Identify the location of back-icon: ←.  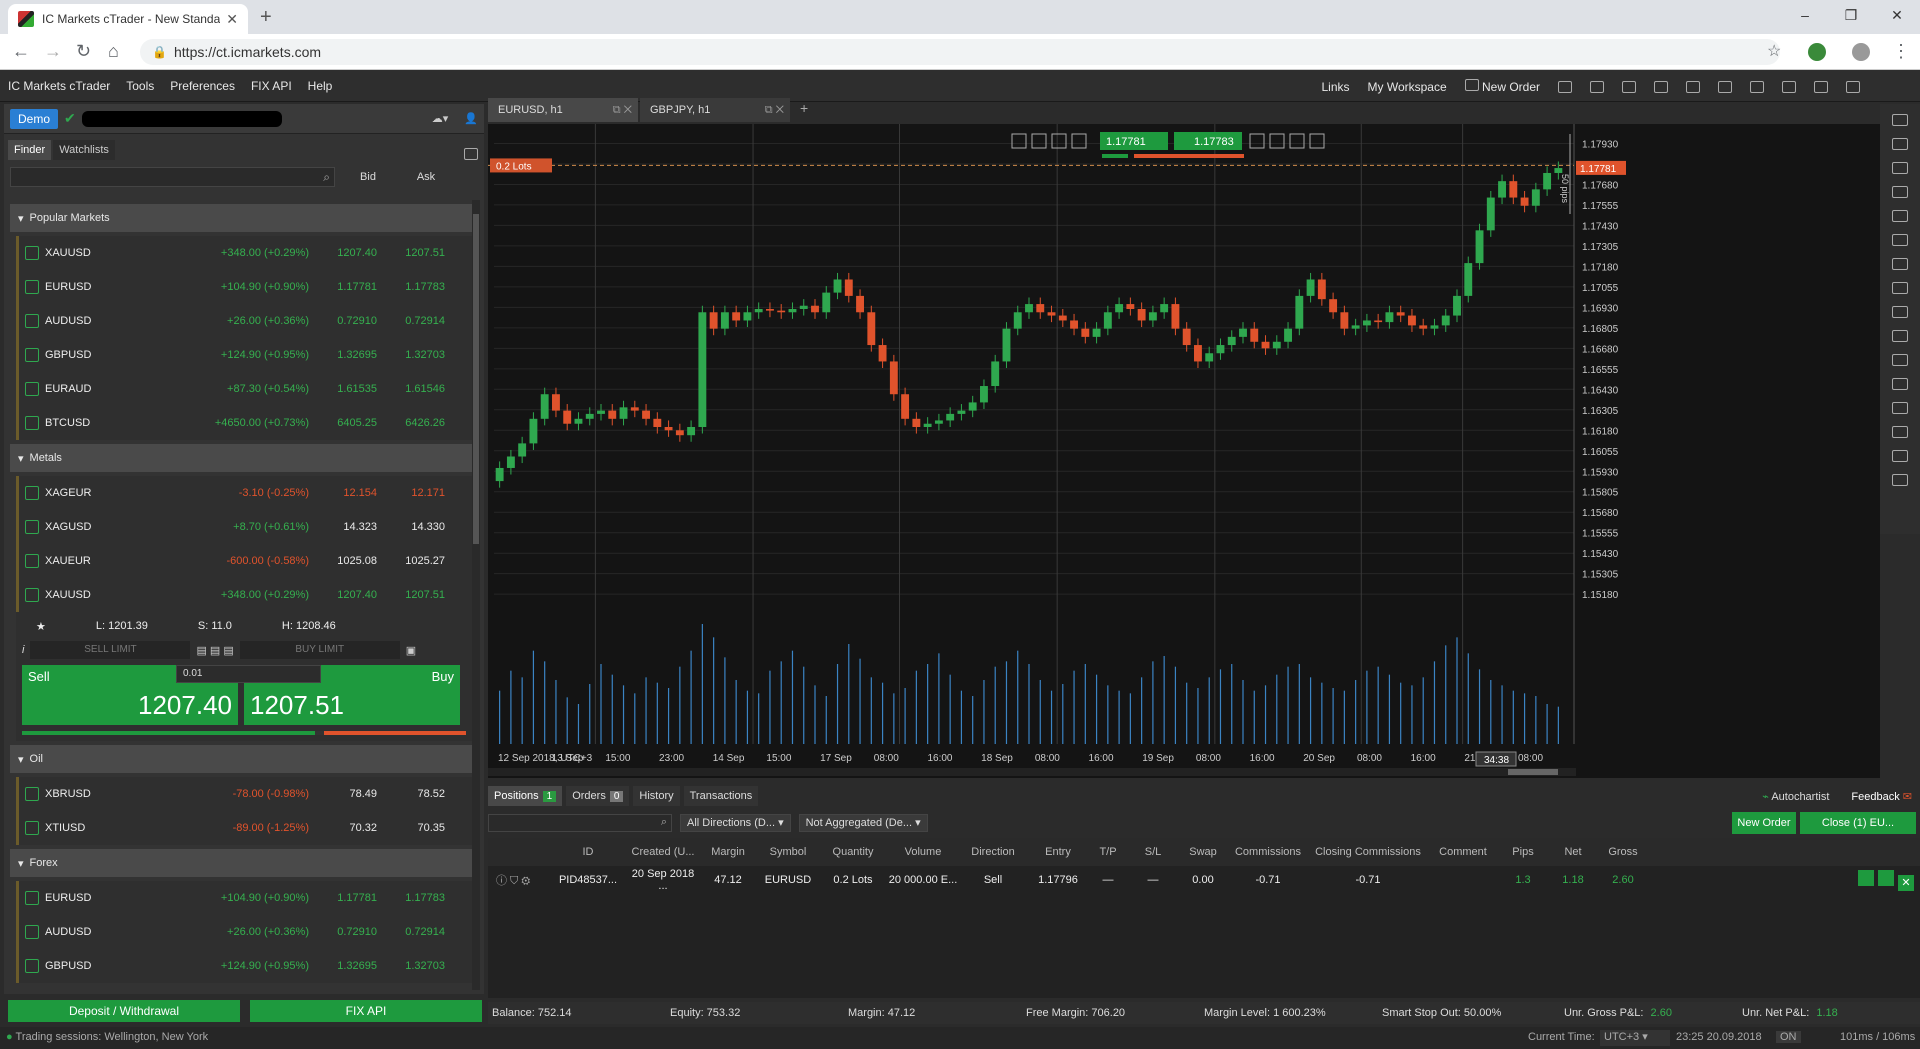
(21, 51).